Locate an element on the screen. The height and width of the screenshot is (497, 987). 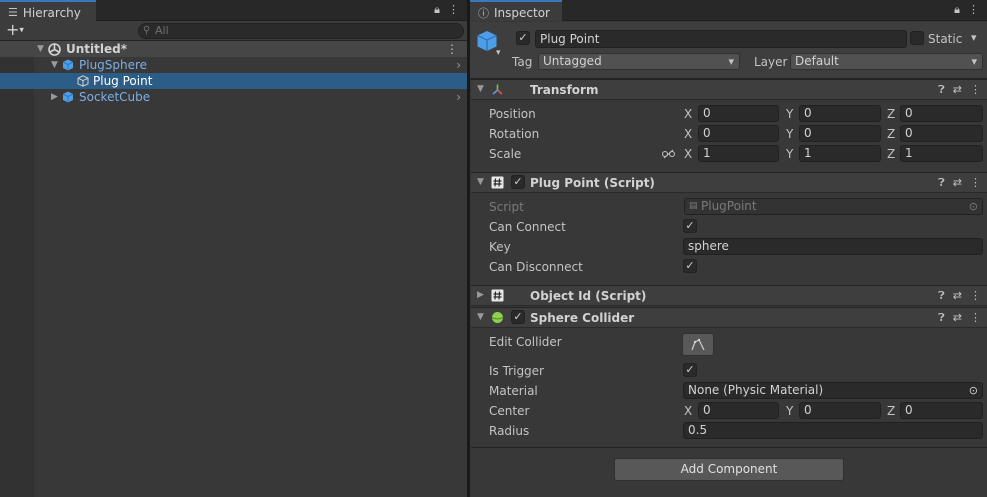
script-file-icon: ▤ is located at coordinates (693, 206).